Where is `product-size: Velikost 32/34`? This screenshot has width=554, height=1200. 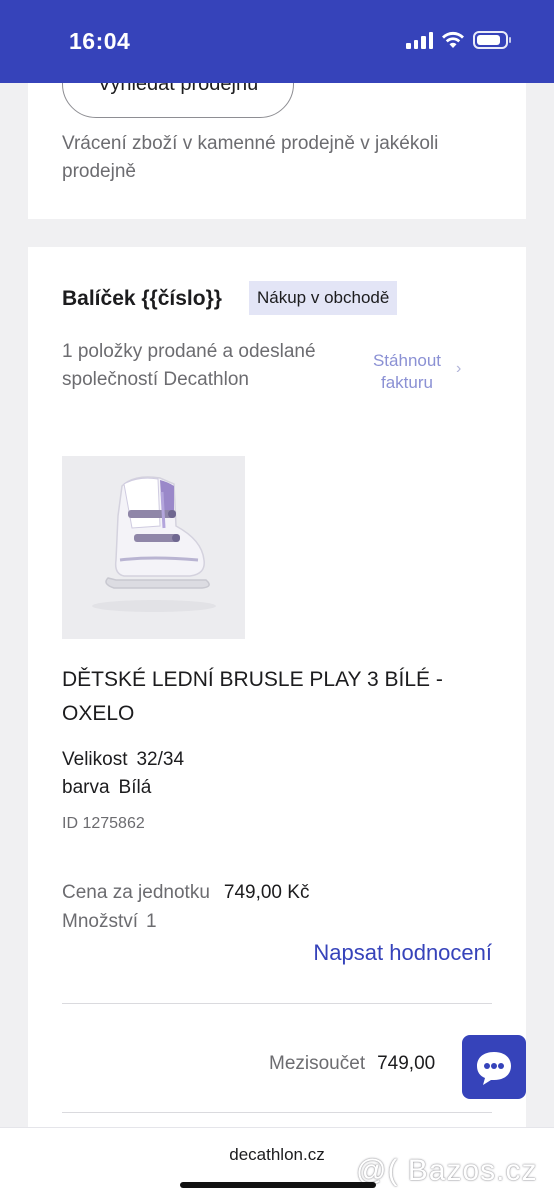 product-size: Velikost 32/34 is located at coordinates (123, 760).